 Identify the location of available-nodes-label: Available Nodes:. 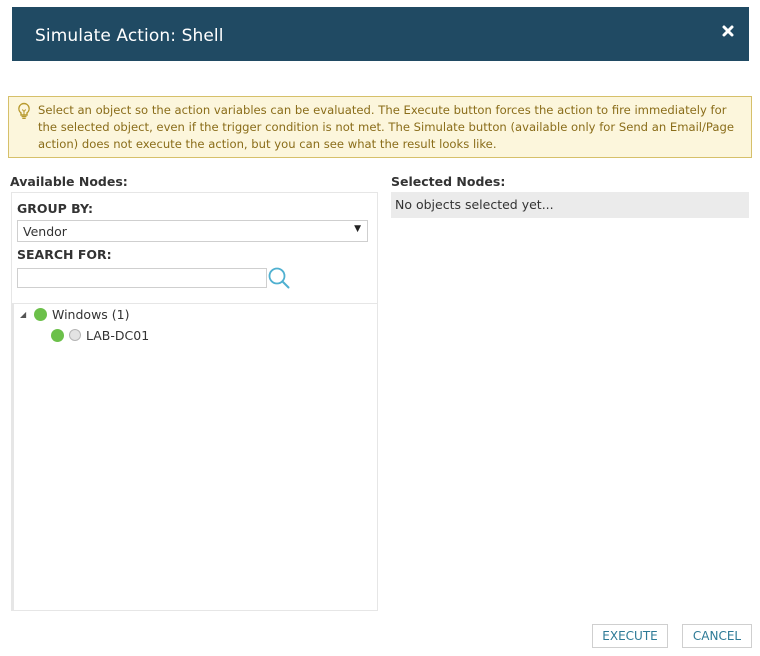
(69, 181).